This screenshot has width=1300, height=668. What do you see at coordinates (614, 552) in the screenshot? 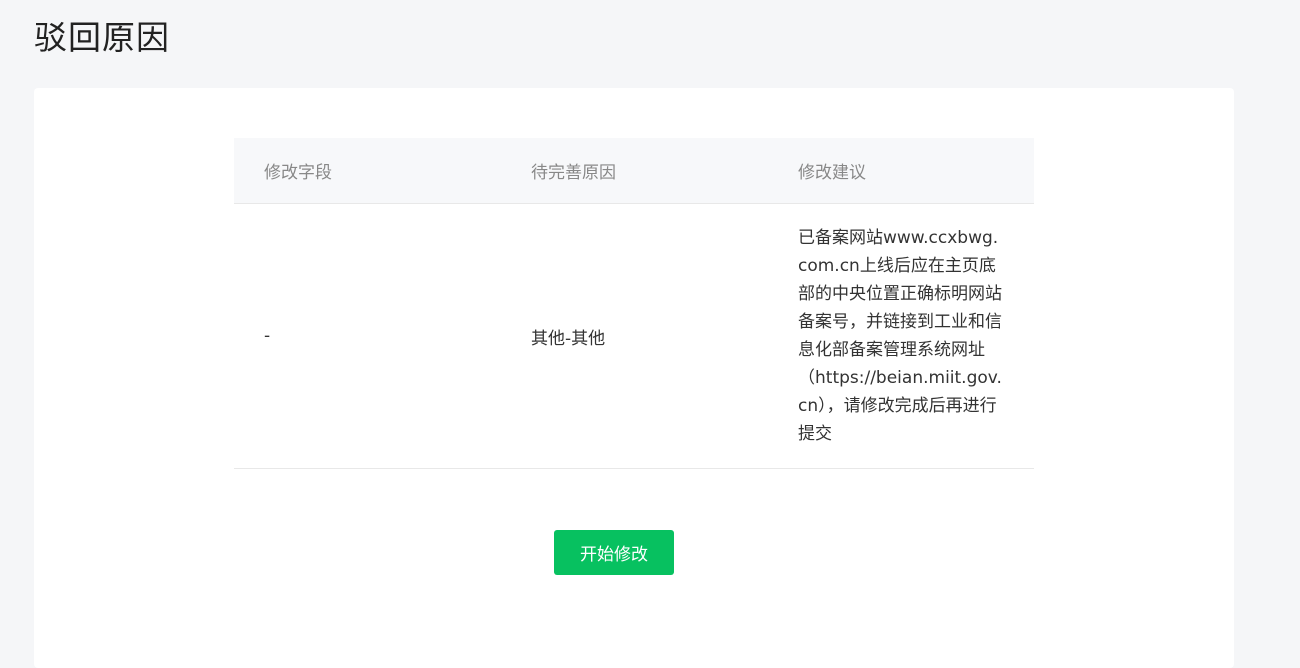
I see `start-edit-button: 开始修改` at bounding box center [614, 552].